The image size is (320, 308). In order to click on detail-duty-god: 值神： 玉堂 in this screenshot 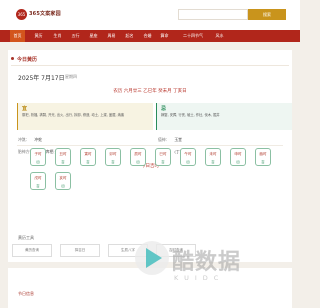, I will do `click(170, 140)`.